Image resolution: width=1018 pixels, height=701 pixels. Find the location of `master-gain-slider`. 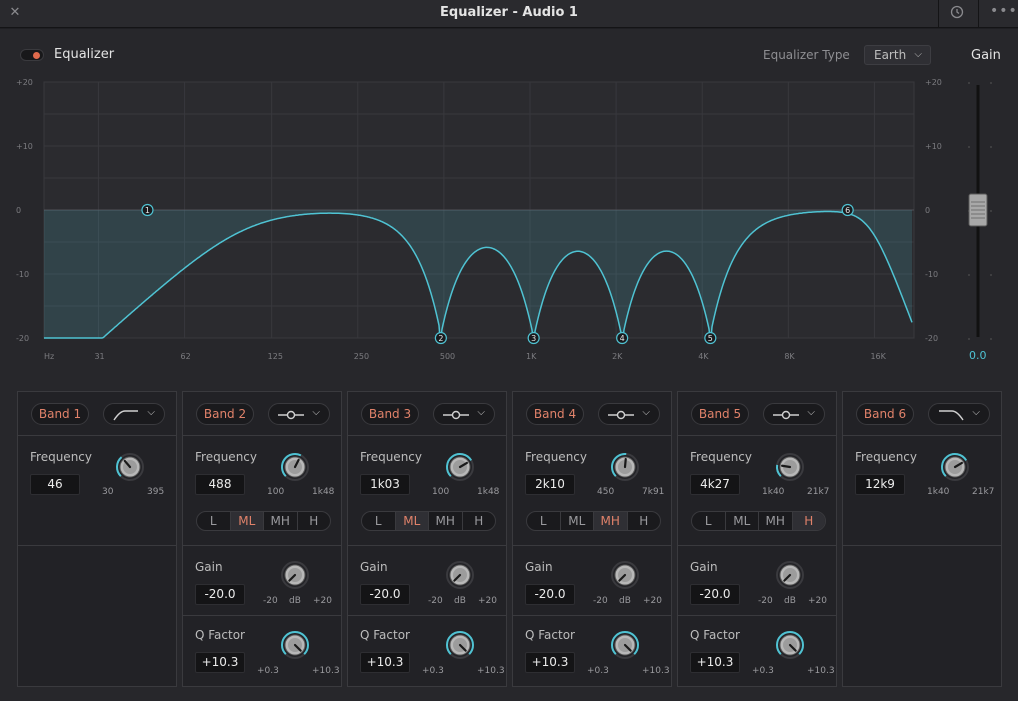

master-gain-slider is located at coordinates (982, 222).